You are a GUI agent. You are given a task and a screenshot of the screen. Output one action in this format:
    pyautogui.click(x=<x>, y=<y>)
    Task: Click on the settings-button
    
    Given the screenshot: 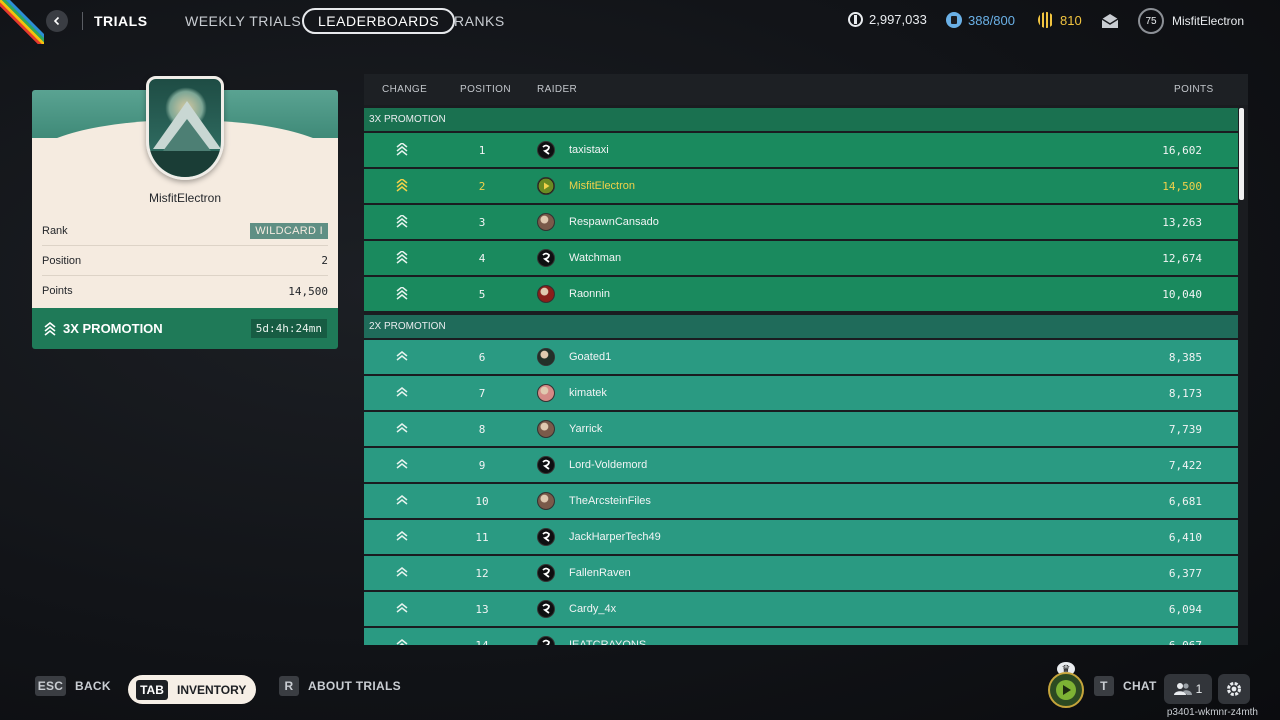 What is the action you would take?
    pyautogui.click(x=1234, y=689)
    